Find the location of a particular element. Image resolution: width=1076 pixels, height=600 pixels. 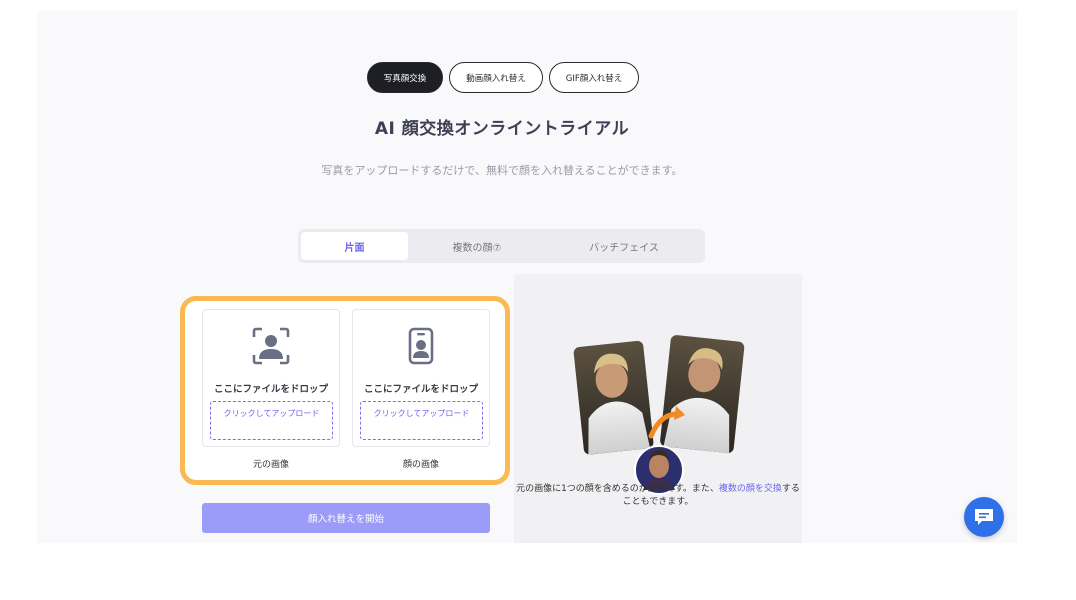

id-card-icon is located at coordinates (421, 346).